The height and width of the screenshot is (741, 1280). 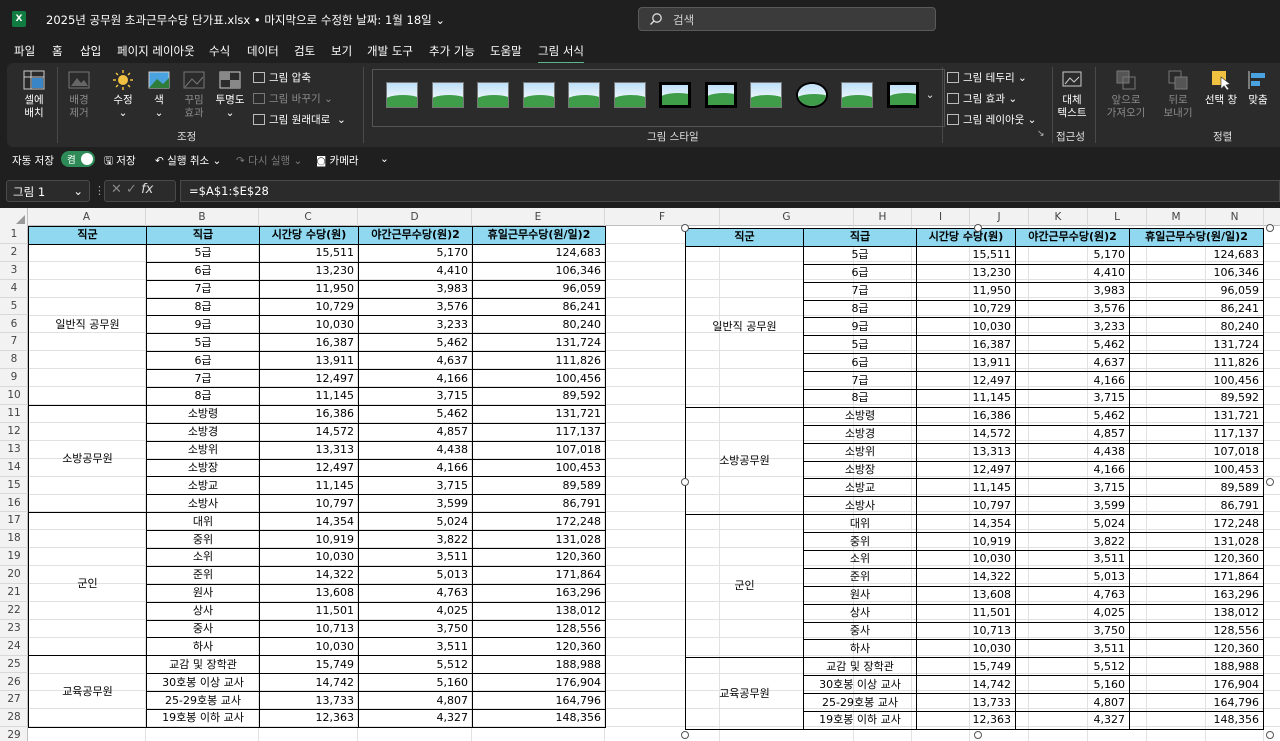 What do you see at coordinates (1178, 94) in the screenshot?
I see `send-backward-button: 뒤로 보내기` at bounding box center [1178, 94].